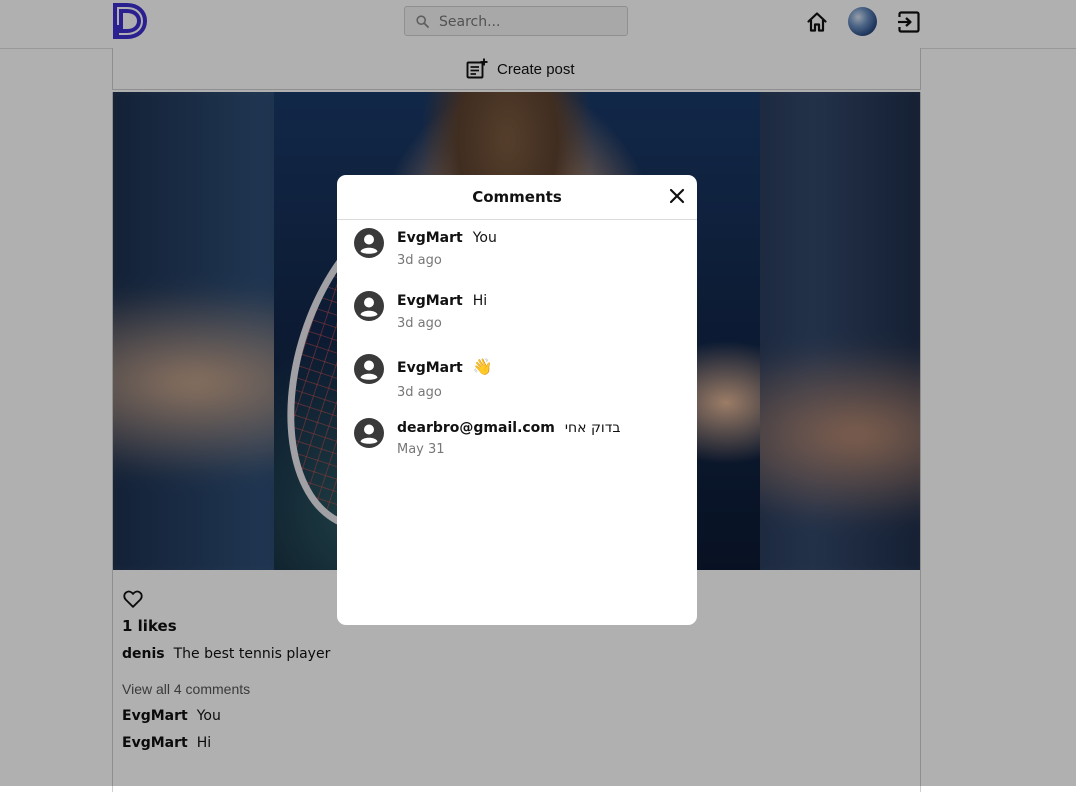  I want to click on modal-header: Comments, so click(517, 197).